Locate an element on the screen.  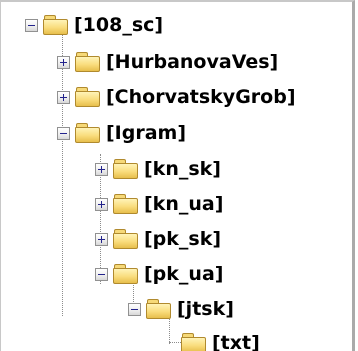
tree-node-label: [txt] is located at coordinates (236, 341).